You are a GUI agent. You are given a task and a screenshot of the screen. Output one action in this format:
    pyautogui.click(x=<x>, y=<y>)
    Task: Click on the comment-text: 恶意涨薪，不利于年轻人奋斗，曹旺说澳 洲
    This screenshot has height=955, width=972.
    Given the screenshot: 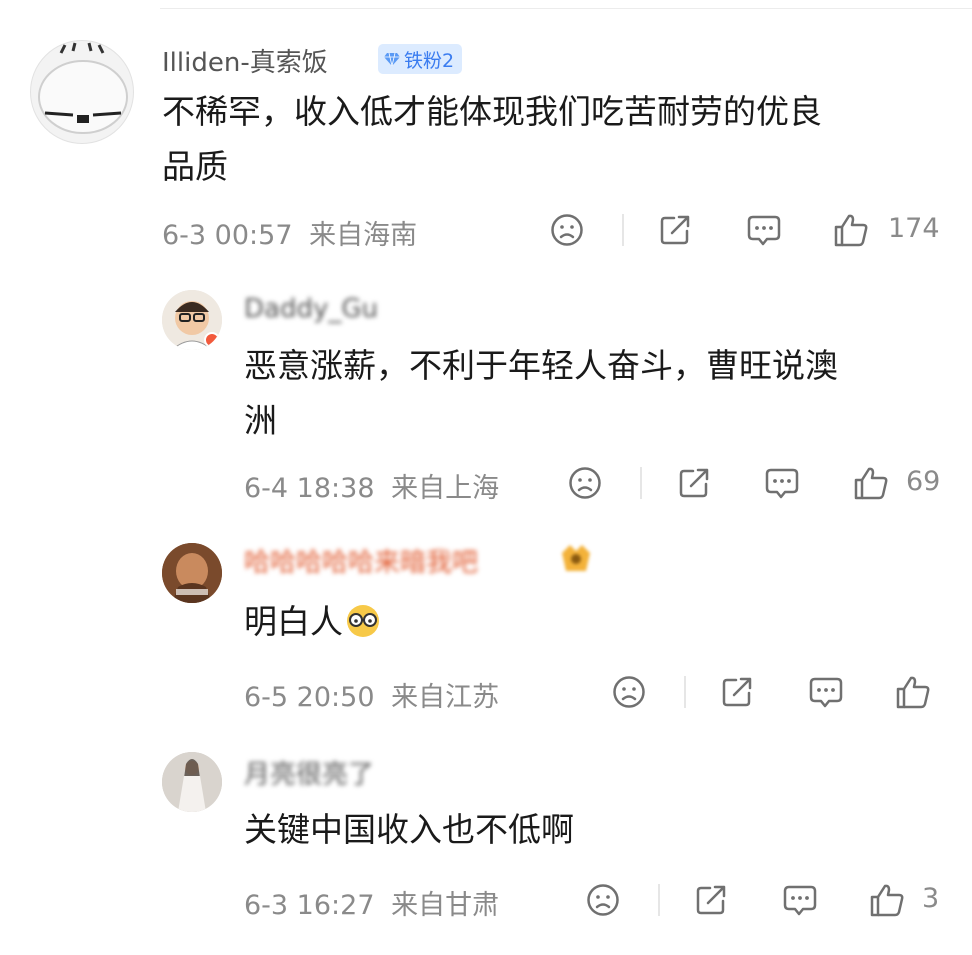 What is the action you would take?
    pyautogui.click(x=541, y=393)
    